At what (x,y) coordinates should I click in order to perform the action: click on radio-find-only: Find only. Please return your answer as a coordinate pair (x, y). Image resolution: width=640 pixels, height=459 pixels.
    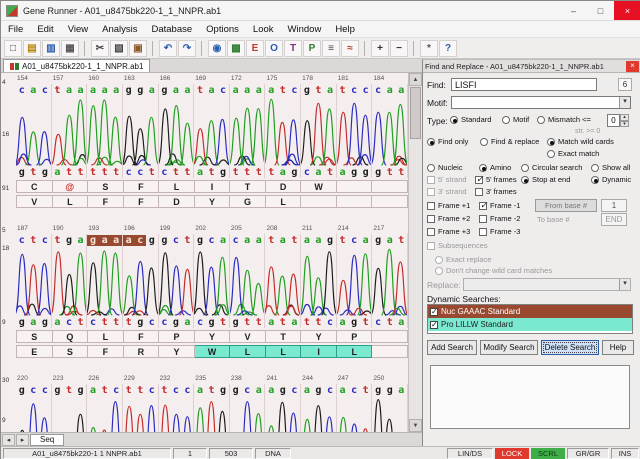
    Looking at the image, I should click on (447, 141).